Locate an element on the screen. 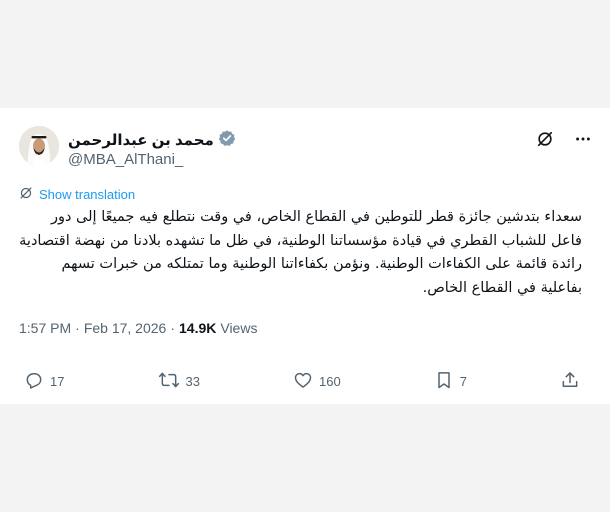  like-icon is located at coordinates (303, 381).